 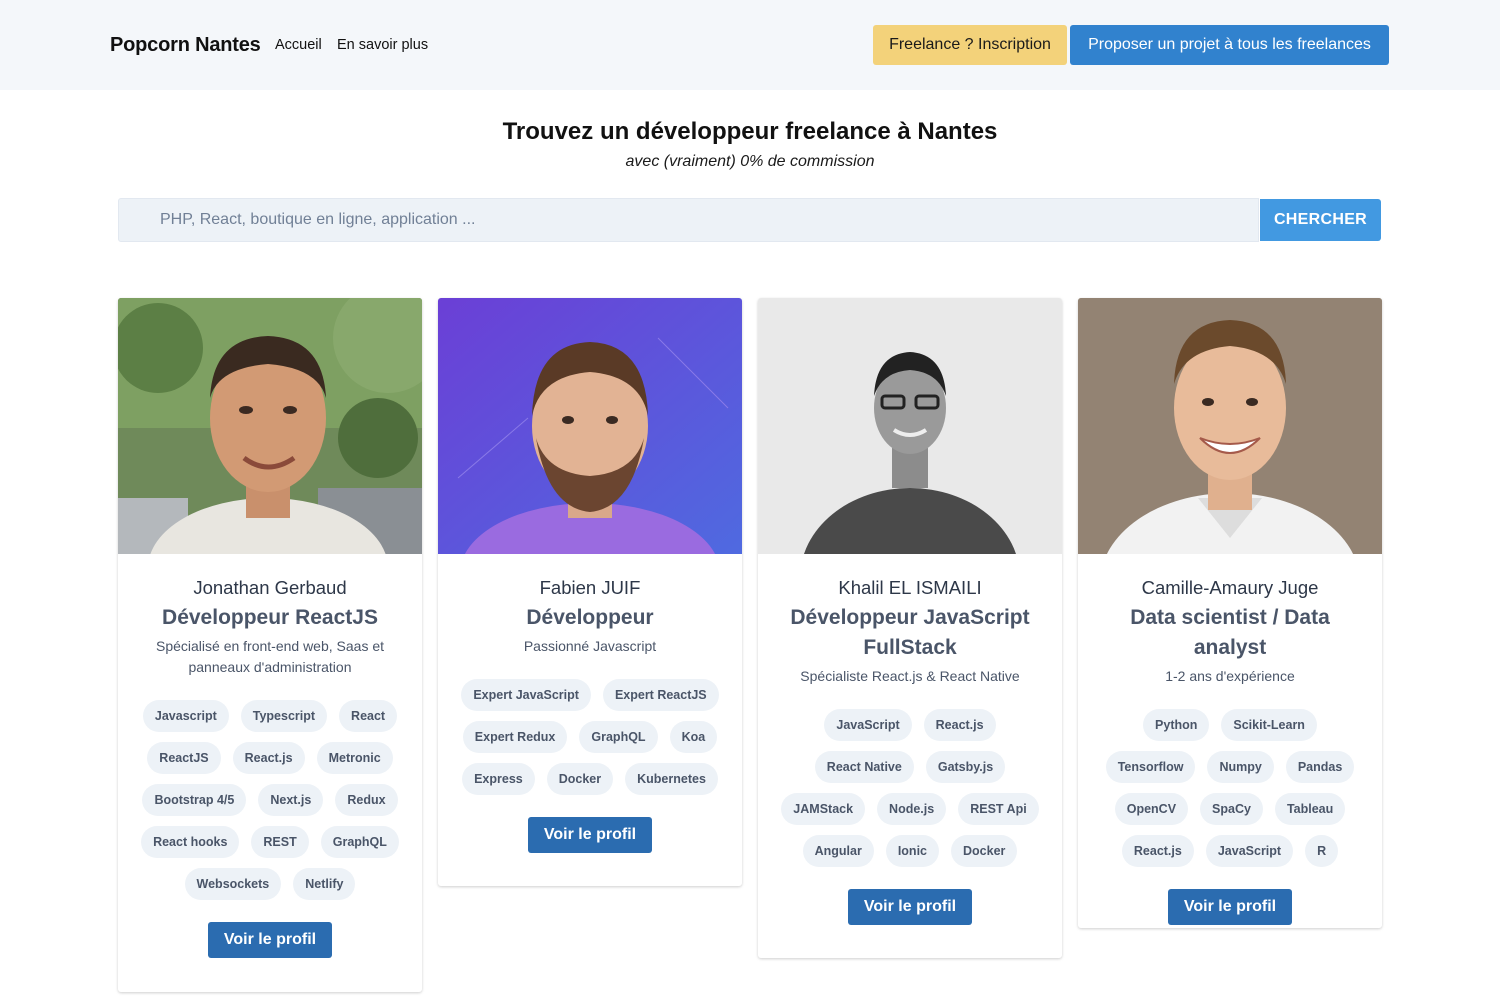 What do you see at coordinates (970, 45) in the screenshot?
I see `freelance-signup-button: Freelance ? Inscription` at bounding box center [970, 45].